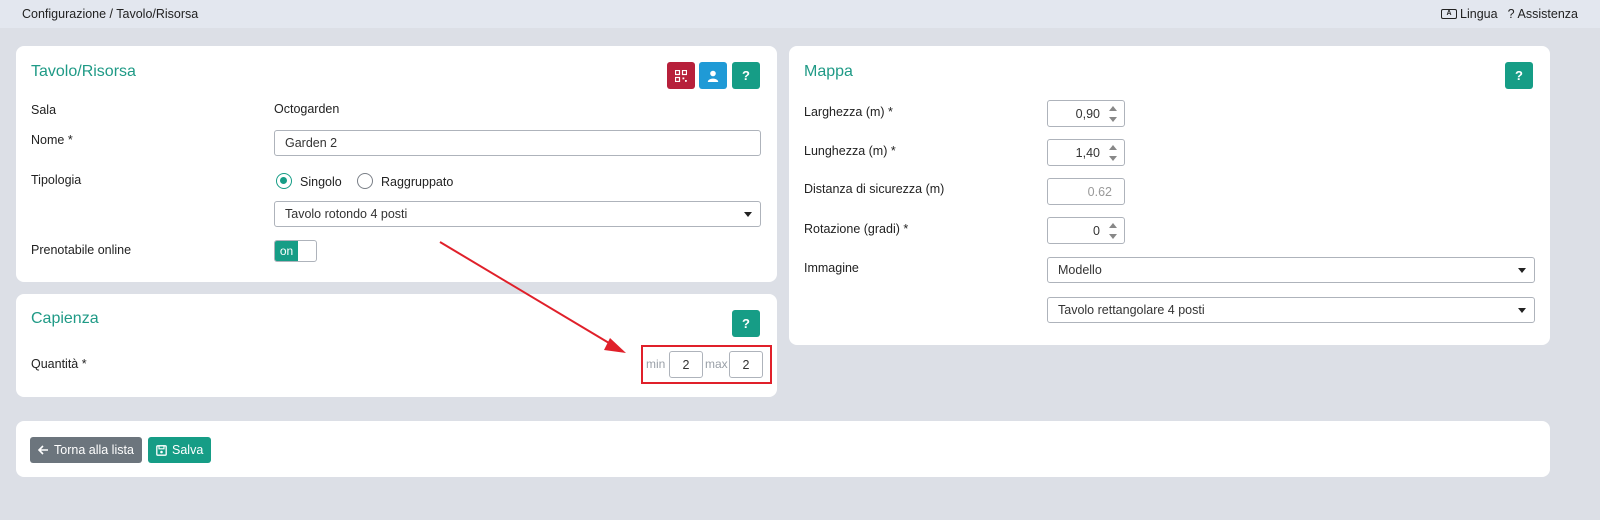 Image resolution: width=1600 pixels, height=520 pixels. What do you see at coordinates (517, 143) in the screenshot?
I see `nome-input: Garden 2` at bounding box center [517, 143].